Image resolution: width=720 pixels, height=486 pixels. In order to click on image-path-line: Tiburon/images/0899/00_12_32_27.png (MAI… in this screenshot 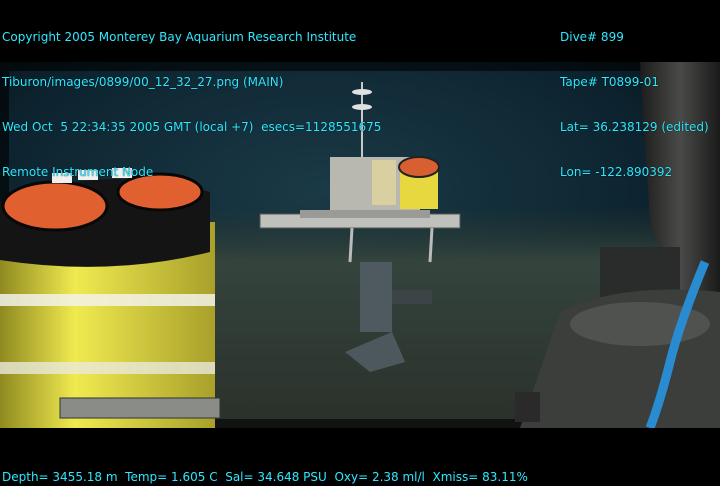, I will do `click(143, 82)`.